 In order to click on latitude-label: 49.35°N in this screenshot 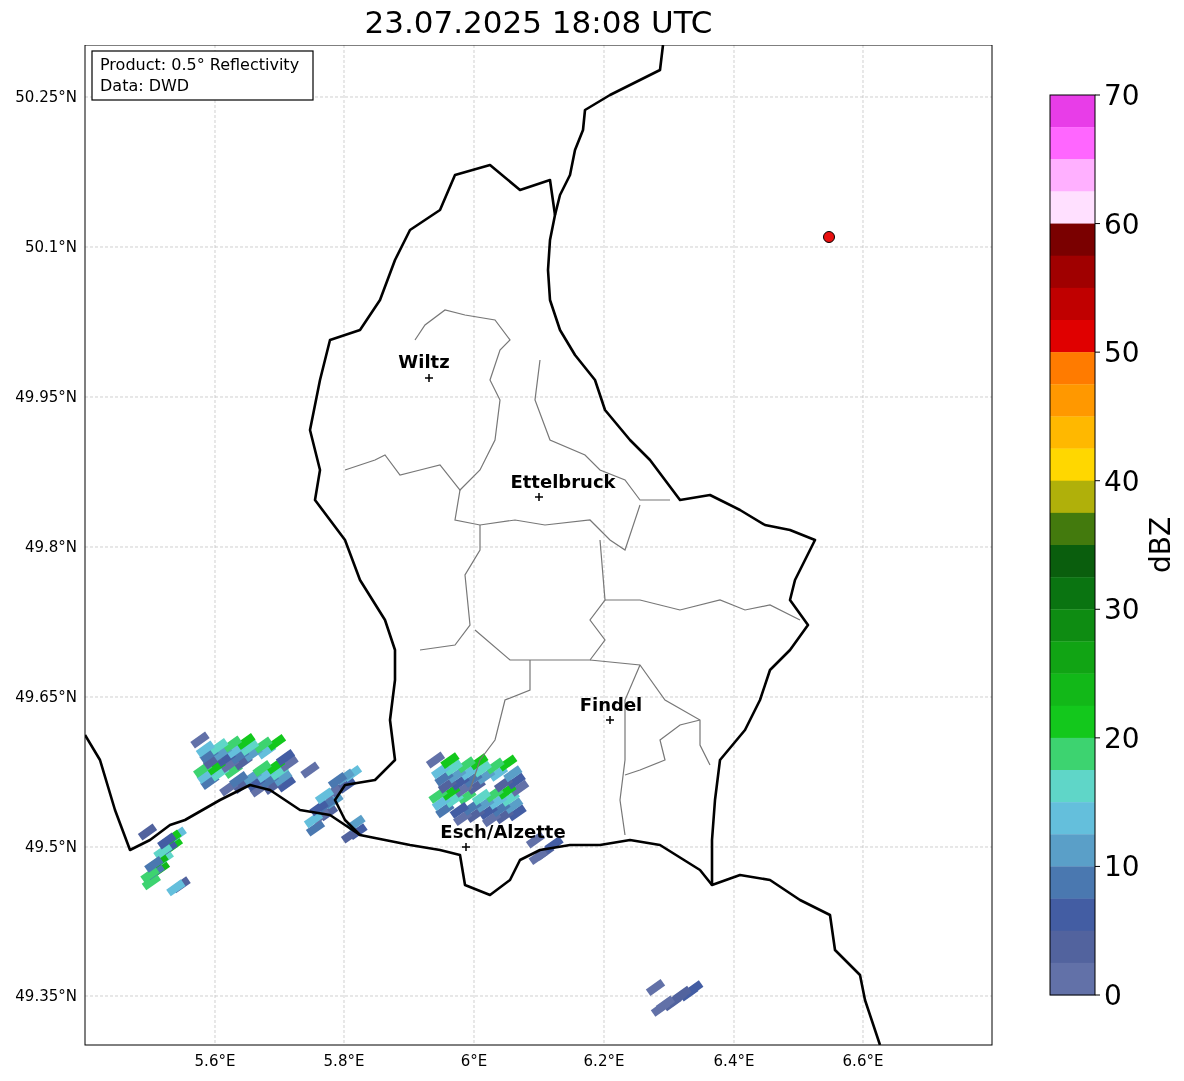, I will do `click(46, 996)`.